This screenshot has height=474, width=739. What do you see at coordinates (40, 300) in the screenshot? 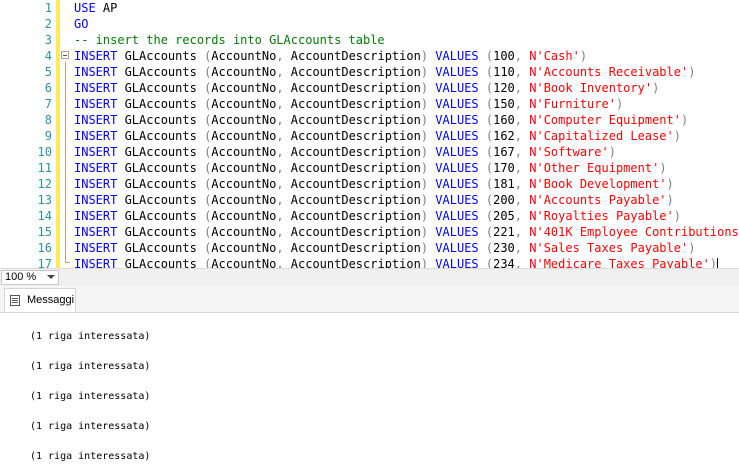
I see `tab-messages: Messaggi` at bounding box center [40, 300].